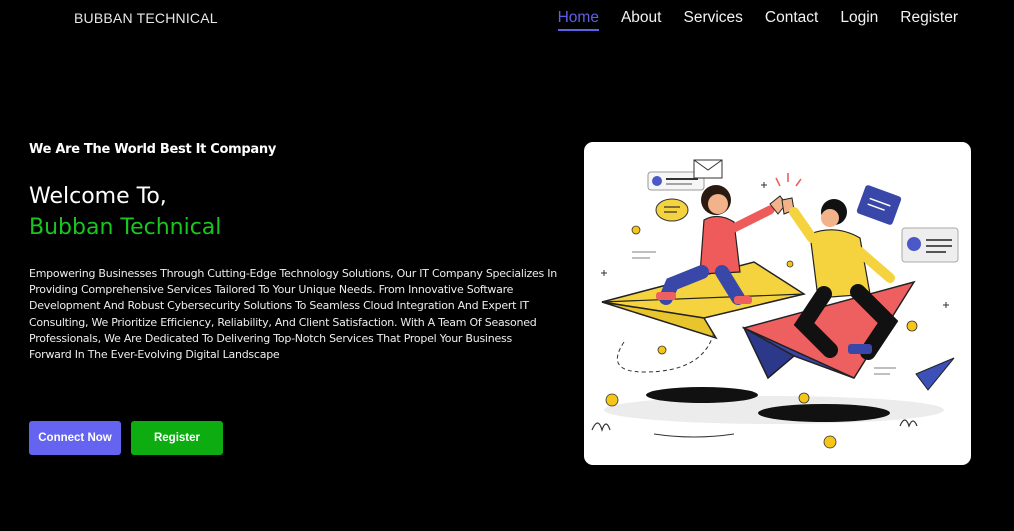  Describe the element at coordinates (146, 18) in the screenshot. I see `brand-logo-text: BUBBAN TECHNICAL` at that location.